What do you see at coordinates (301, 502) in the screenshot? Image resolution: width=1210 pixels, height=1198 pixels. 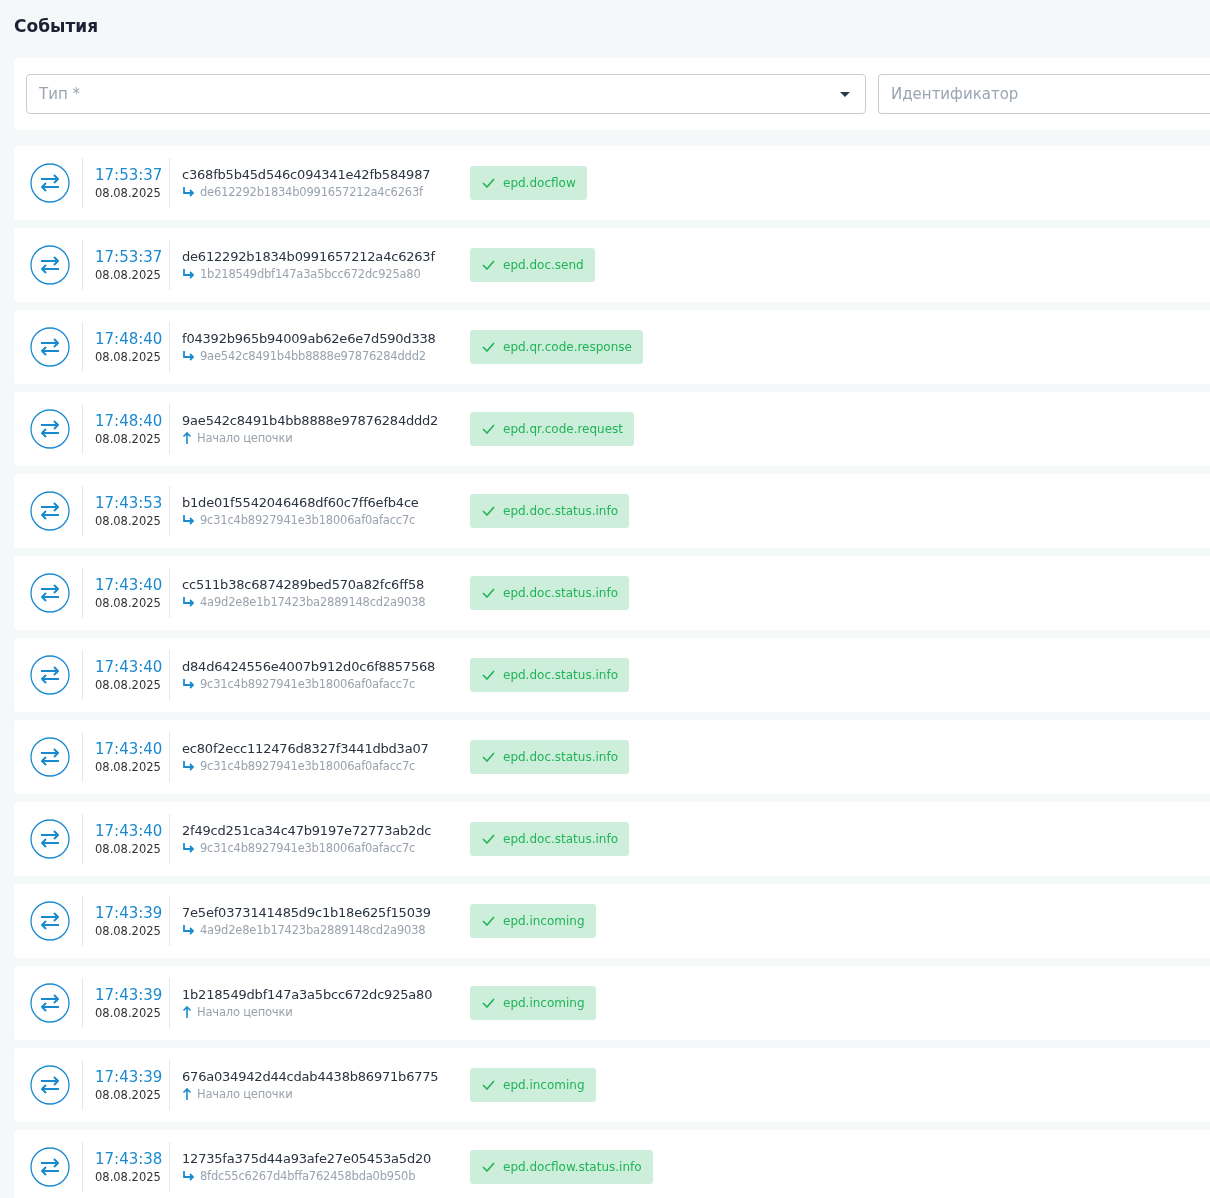 I see `event-id: b1de01f5542046468df60c7ff6efb4ce` at bounding box center [301, 502].